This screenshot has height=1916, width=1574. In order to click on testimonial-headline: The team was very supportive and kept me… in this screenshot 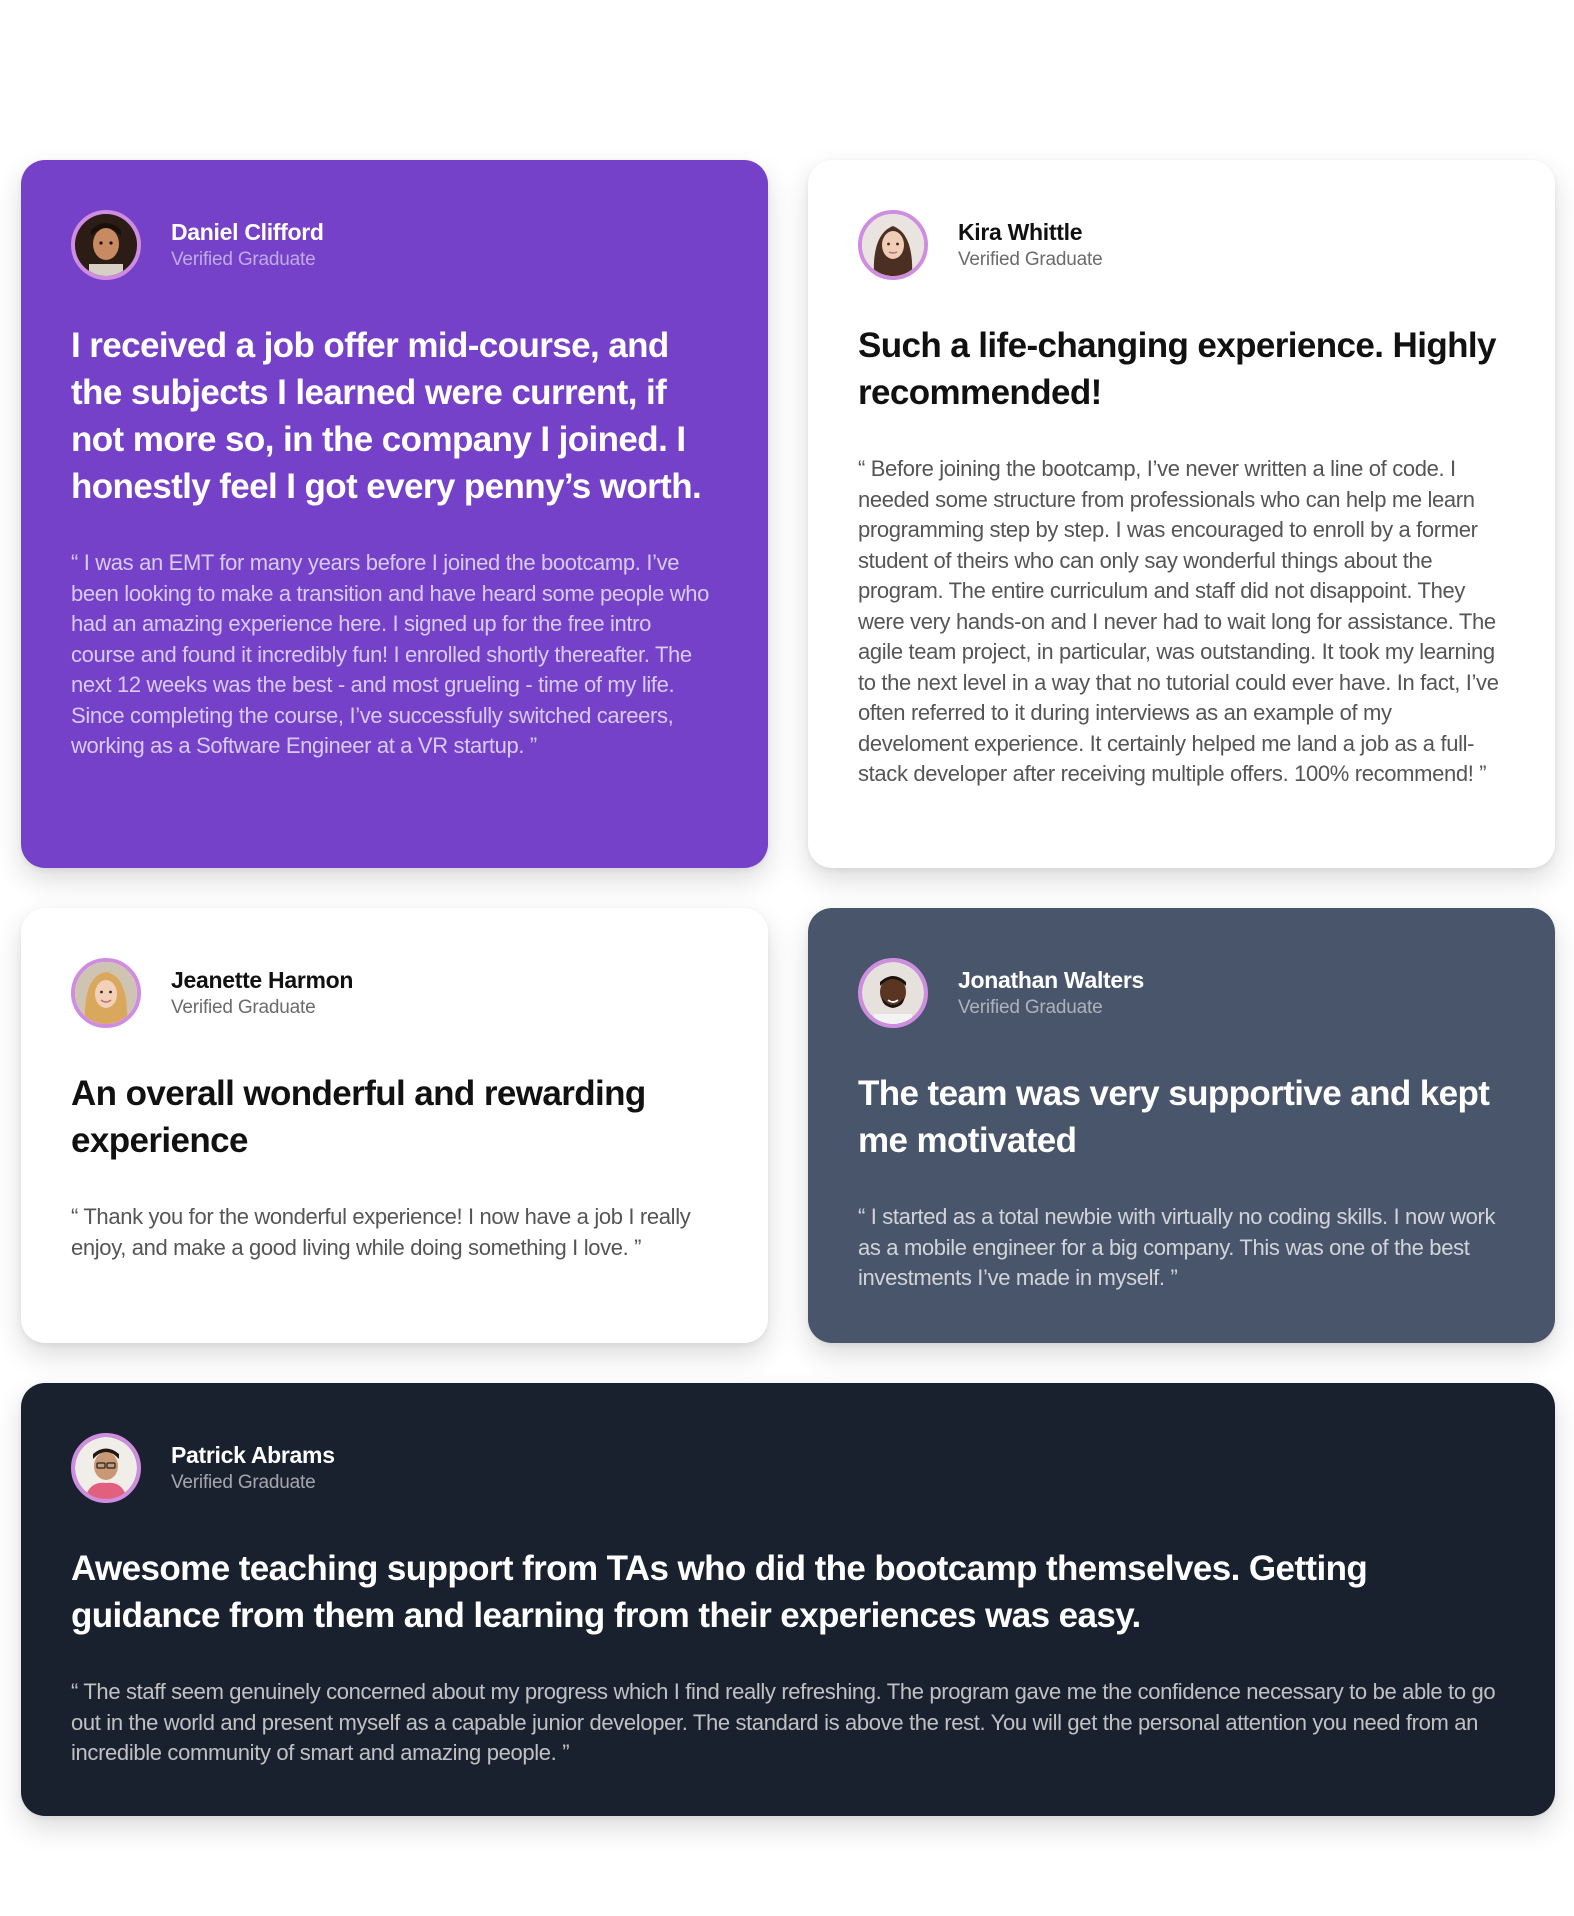, I will do `click(1174, 1117)`.